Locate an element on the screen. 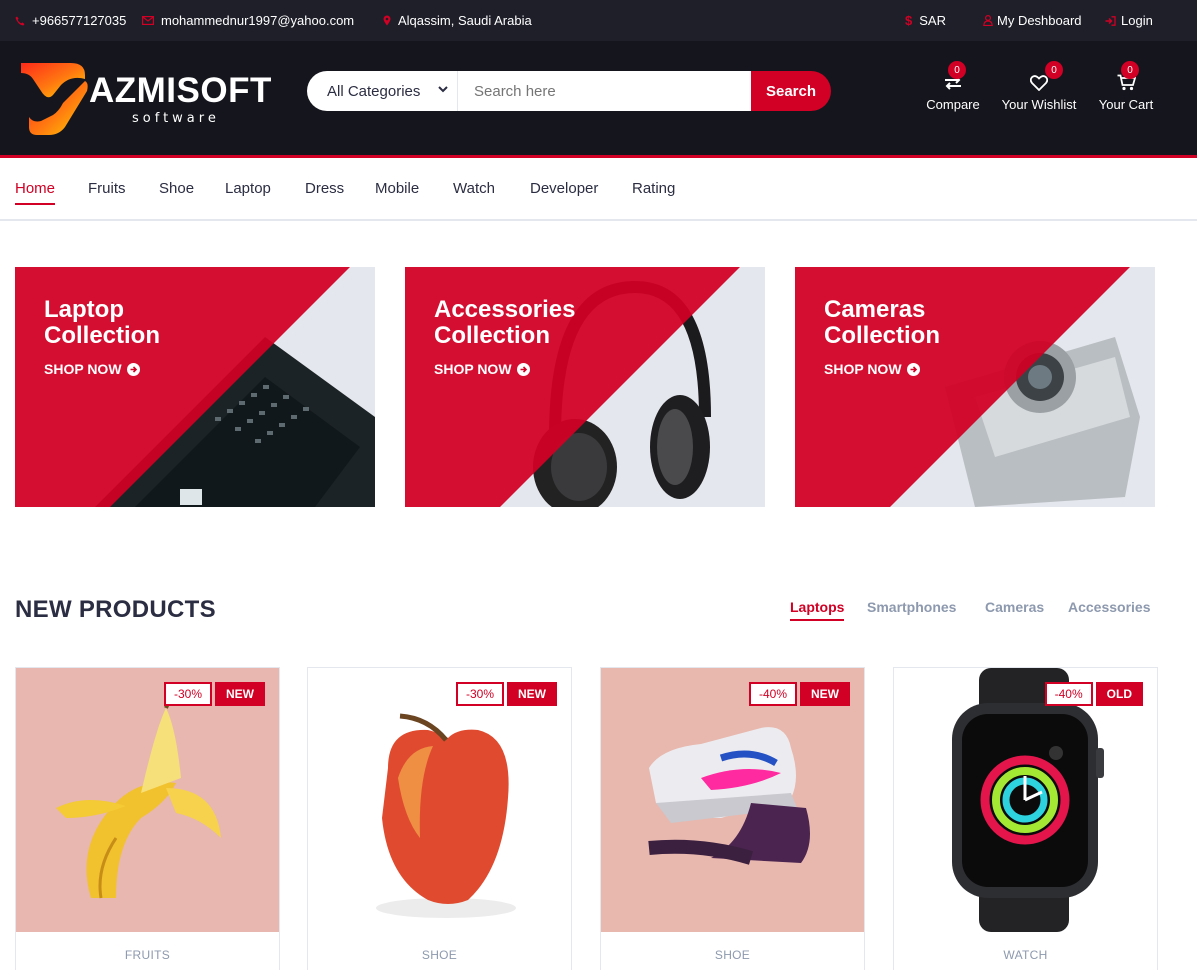 This screenshot has height=970, width=1197. category-select: All Categories is located at coordinates (382, 91).